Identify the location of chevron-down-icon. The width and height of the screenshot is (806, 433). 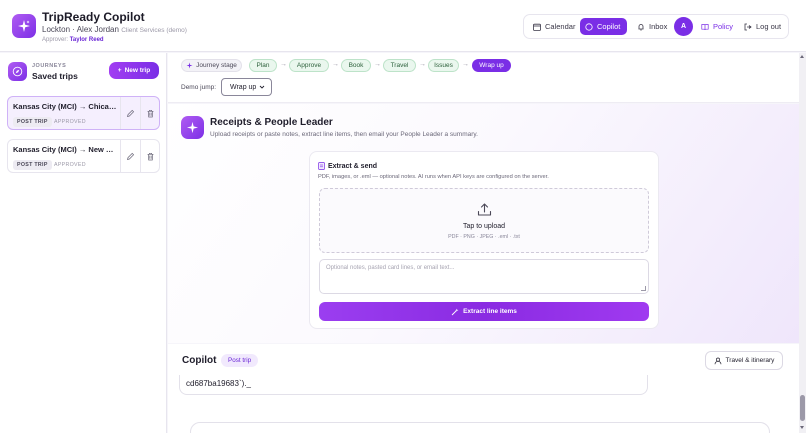
(262, 87).